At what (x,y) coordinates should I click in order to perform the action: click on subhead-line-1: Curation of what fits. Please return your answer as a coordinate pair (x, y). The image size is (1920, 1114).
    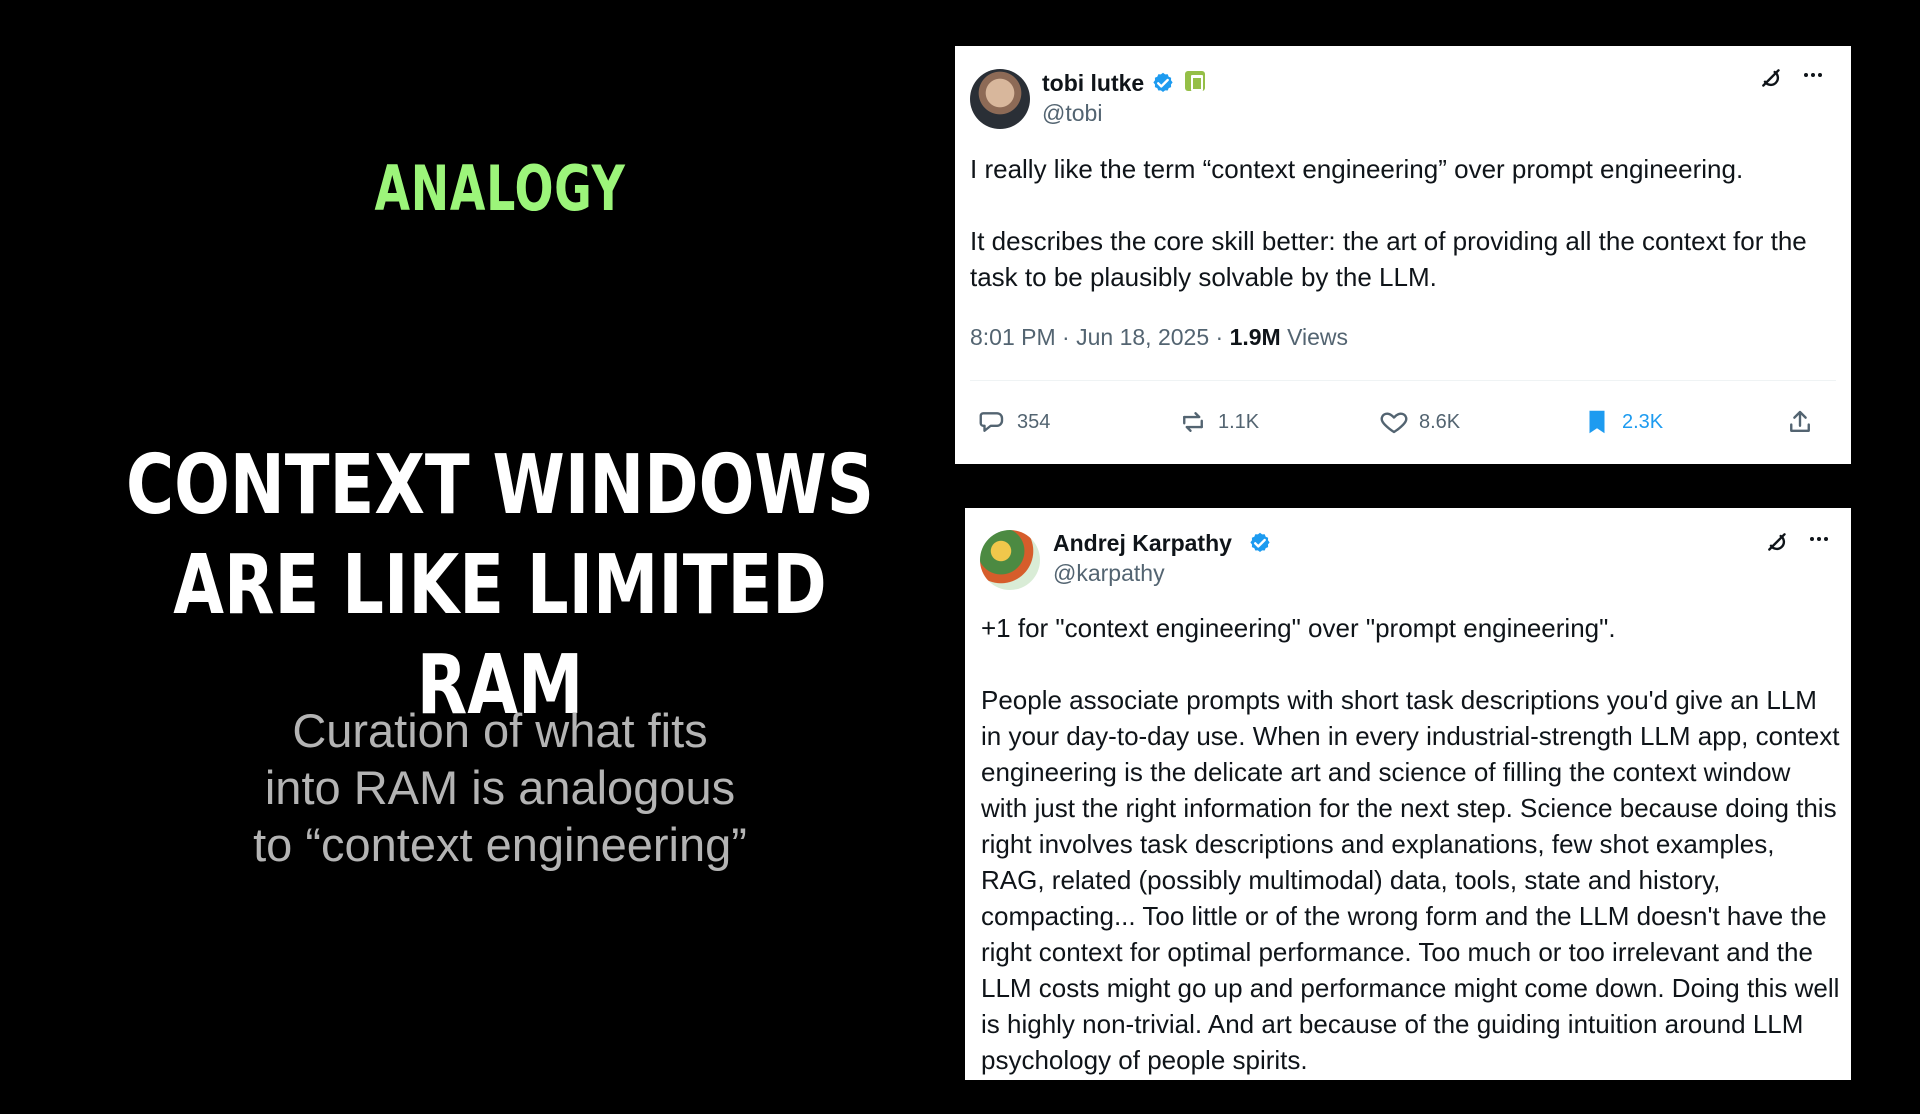
    Looking at the image, I should click on (500, 730).